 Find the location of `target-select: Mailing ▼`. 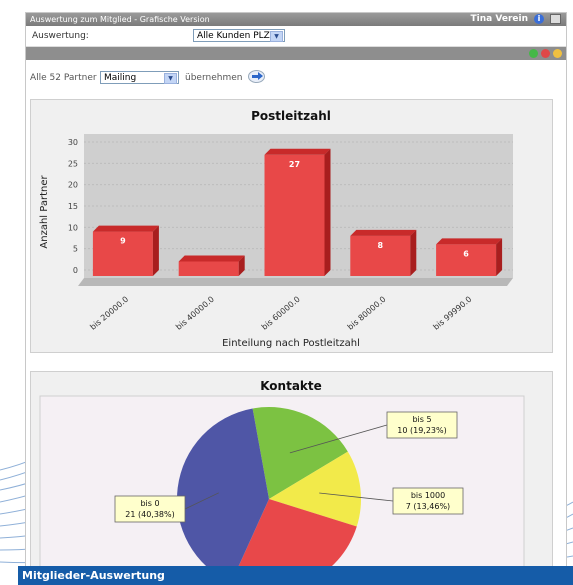

target-select: Mailing ▼ is located at coordinates (139, 77).